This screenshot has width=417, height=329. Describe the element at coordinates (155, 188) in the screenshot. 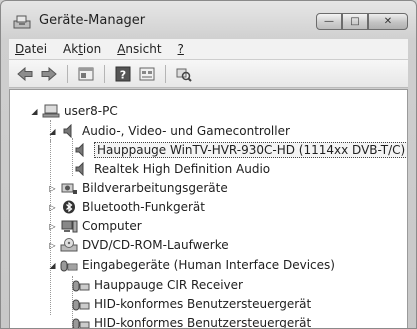

I see `tree-category-label: Bildverarbeitungsgeräte` at that location.